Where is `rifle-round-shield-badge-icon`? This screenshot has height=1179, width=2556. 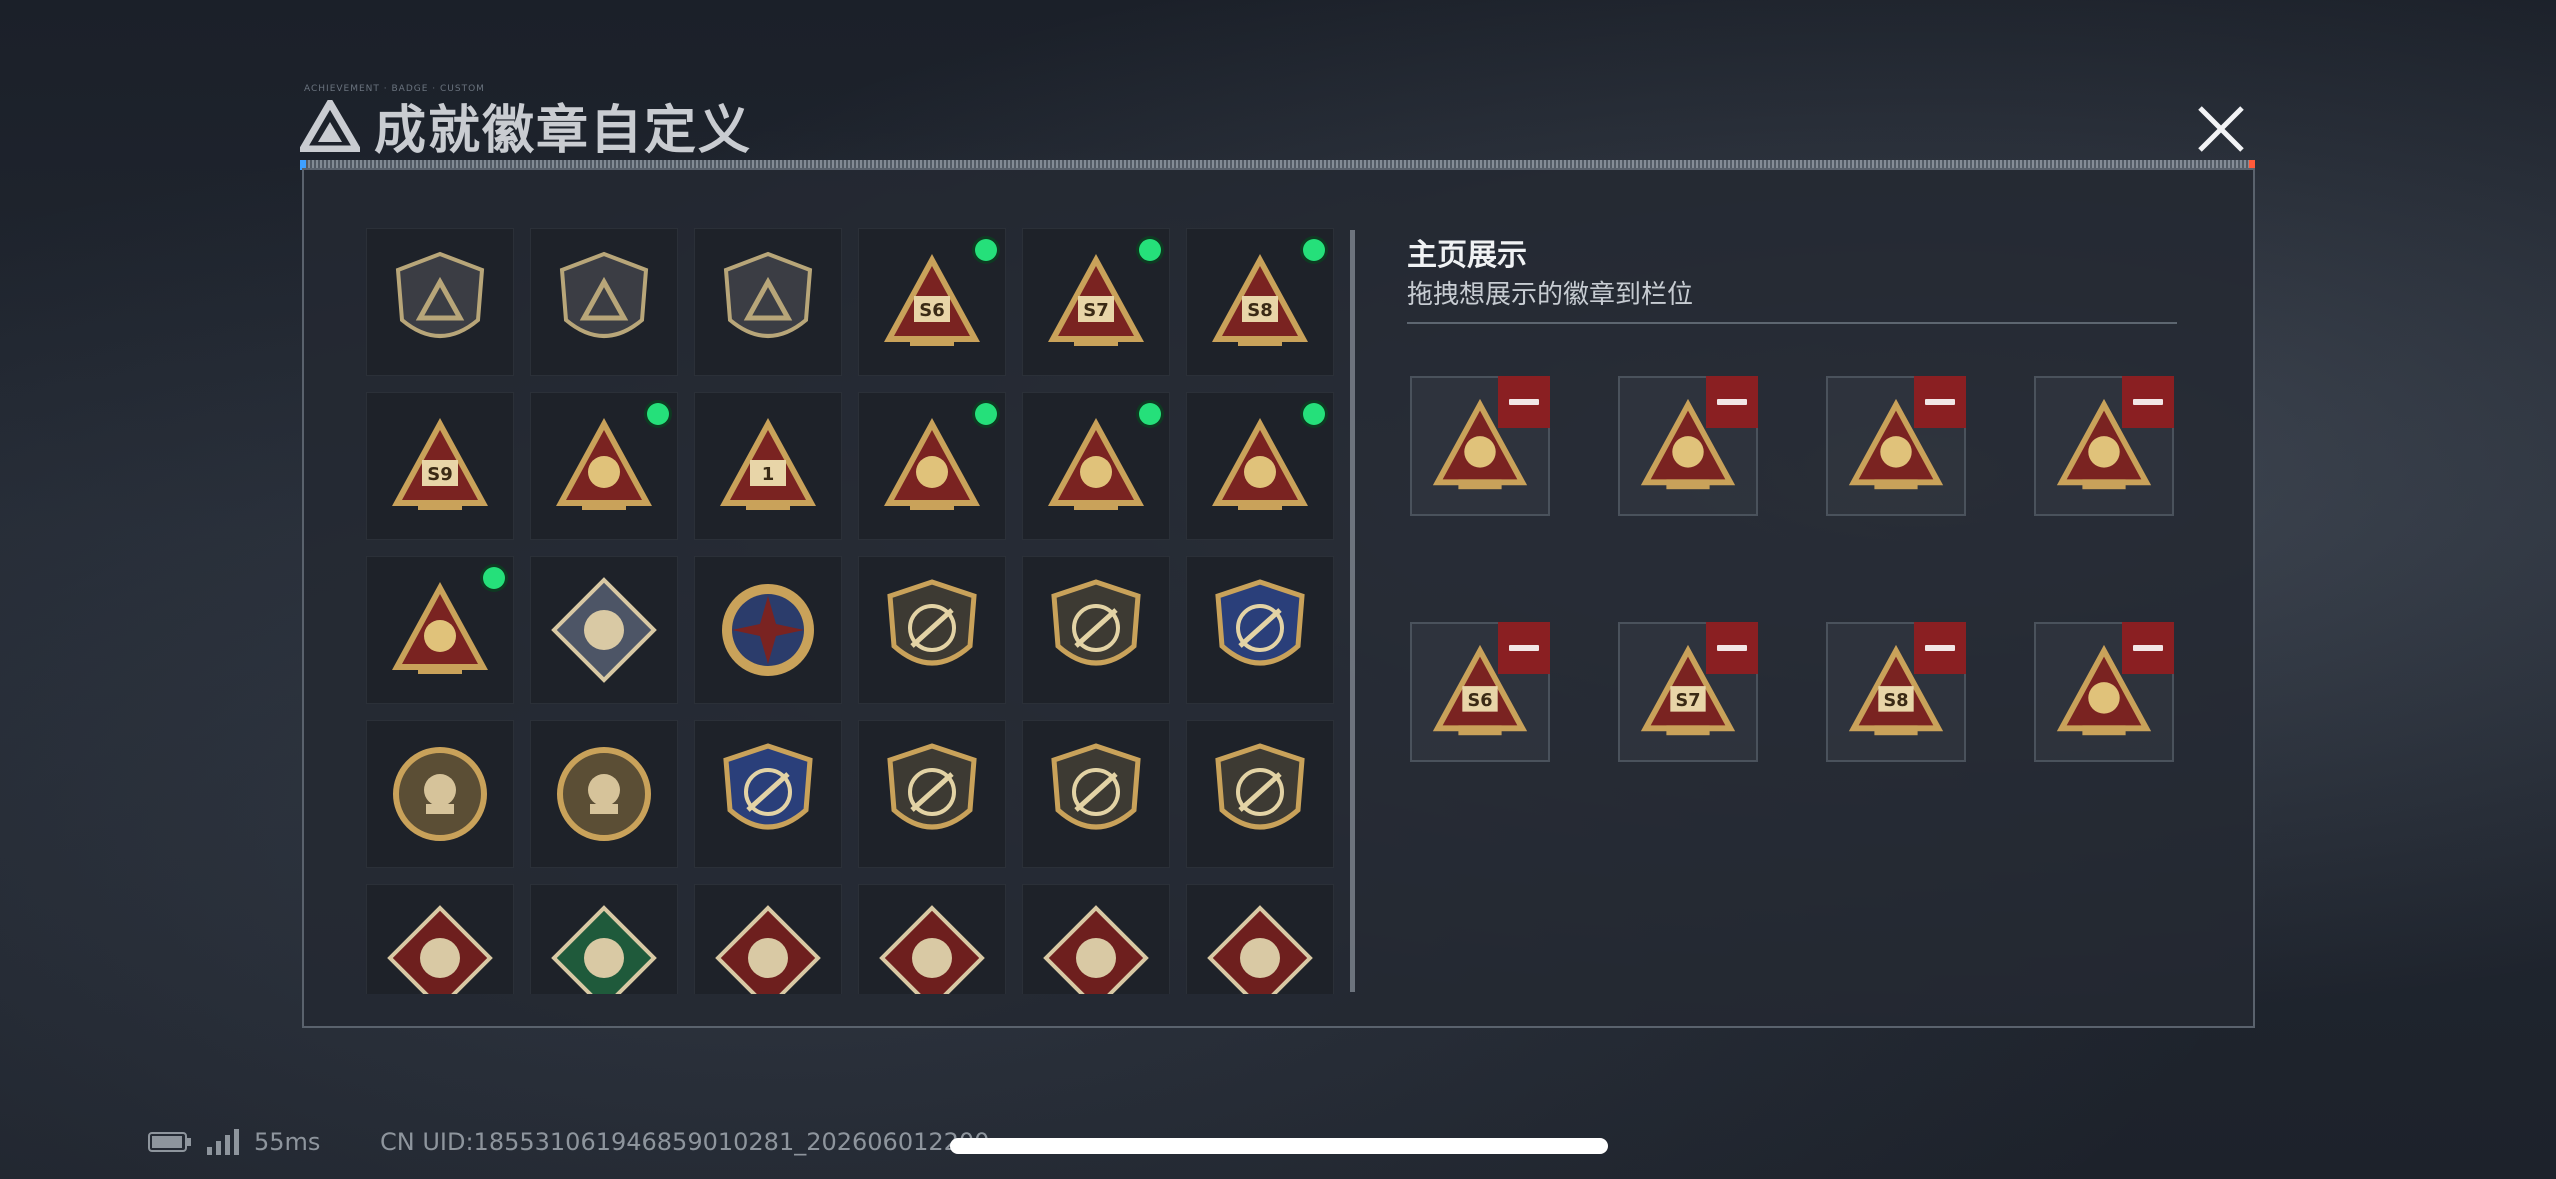
rifle-round-shield-badge-icon is located at coordinates (1096, 794).